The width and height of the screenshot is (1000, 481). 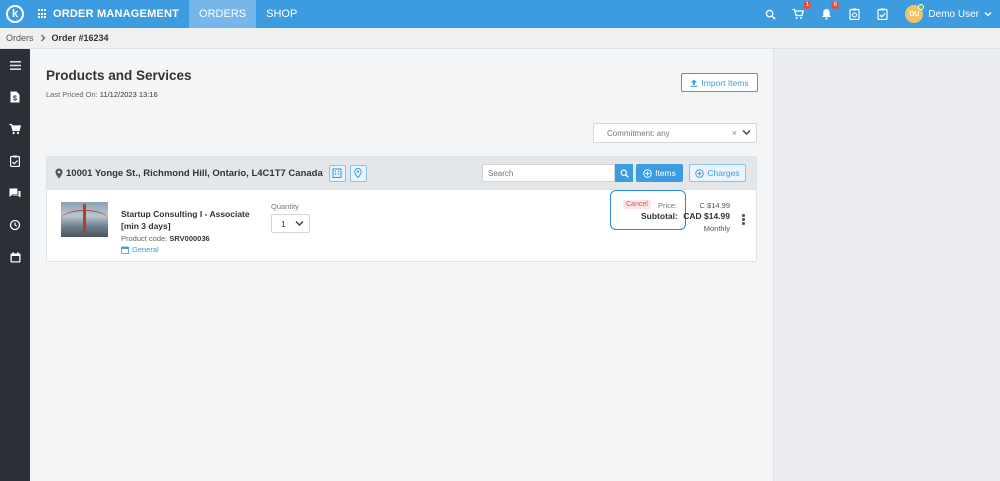 I want to click on chat-icon, so click(x=15, y=193).